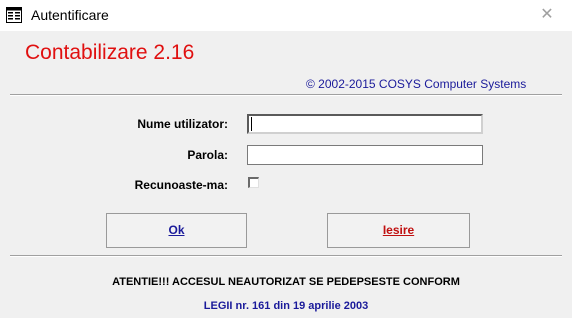  What do you see at coordinates (286, 306) in the screenshot?
I see `law-reference: LEGII nr. 161 din 19 aprilie 2003` at bounding box center [286, 306].